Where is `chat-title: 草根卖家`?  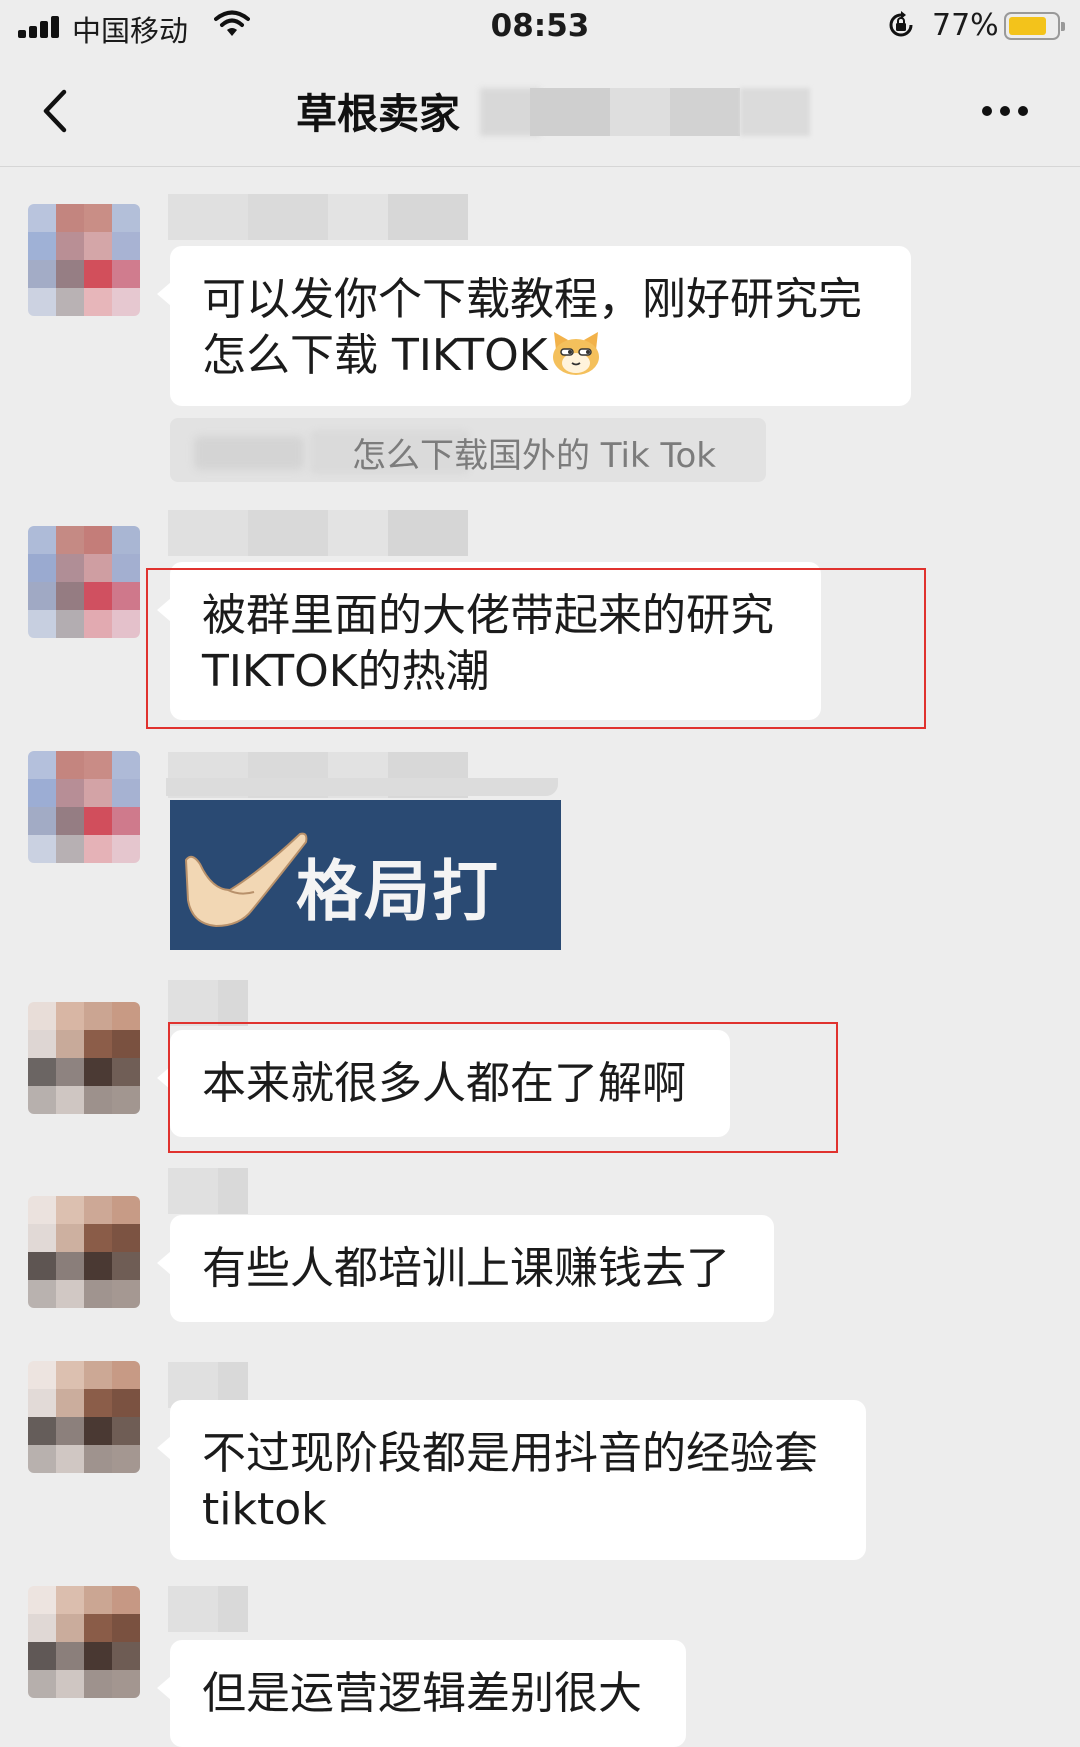
chat-title: 草根卖家 is located at coordinates (378, 114).